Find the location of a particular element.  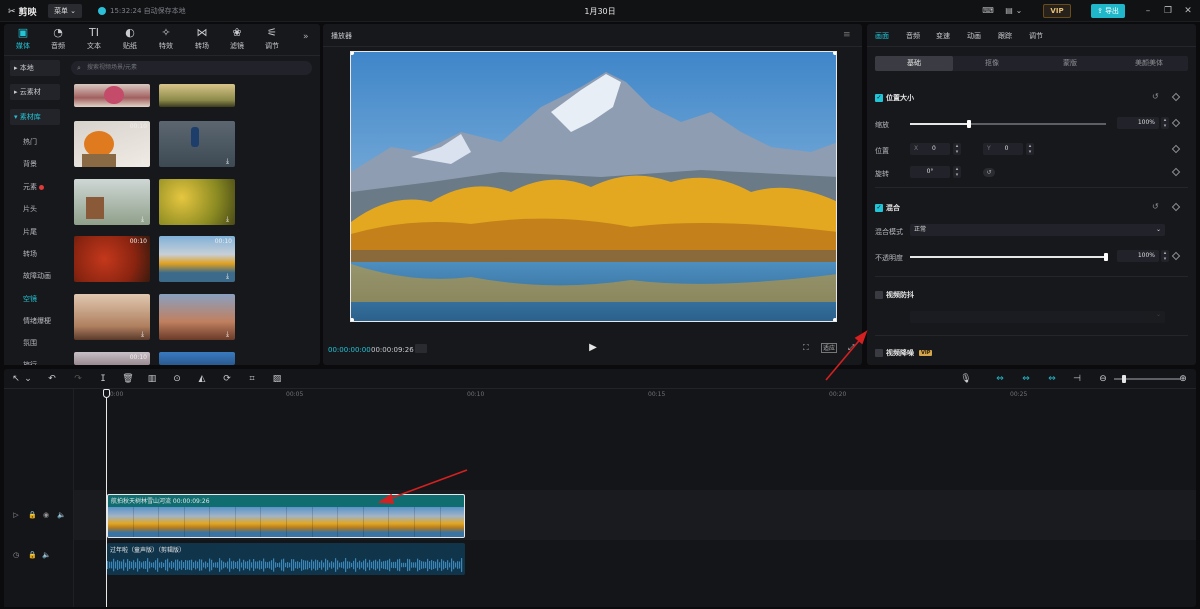

restore-icon: ❐ is located at coordinates (1168, 11).